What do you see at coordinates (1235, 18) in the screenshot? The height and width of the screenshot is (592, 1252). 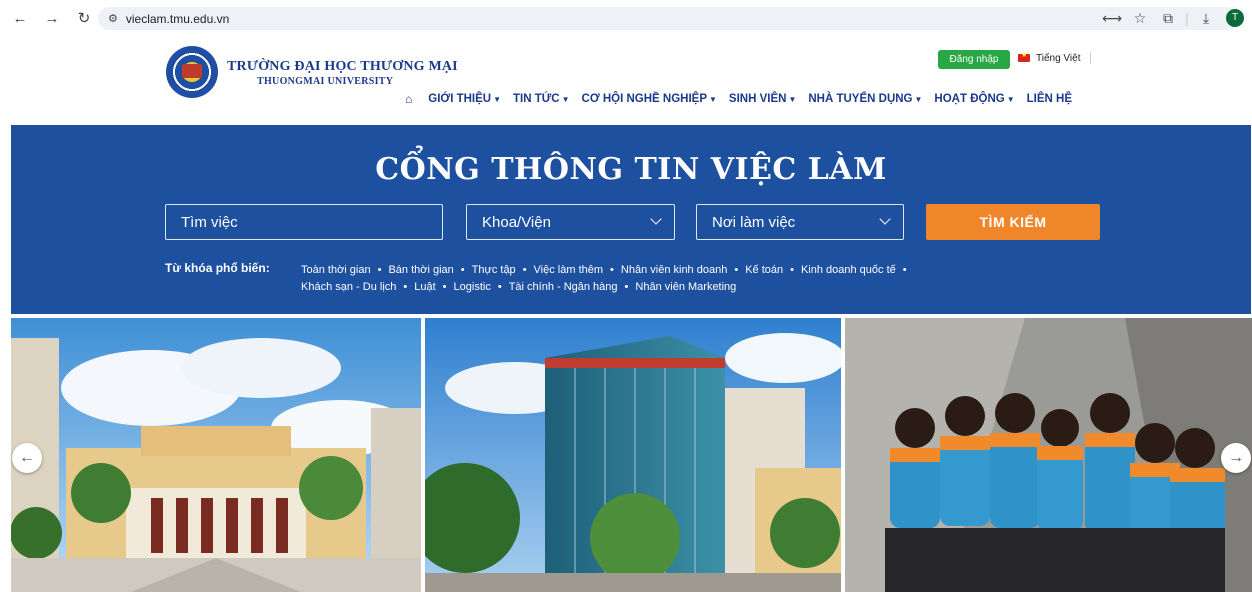 I see `profile-avatar: T` at bounding box center [1235, 18].